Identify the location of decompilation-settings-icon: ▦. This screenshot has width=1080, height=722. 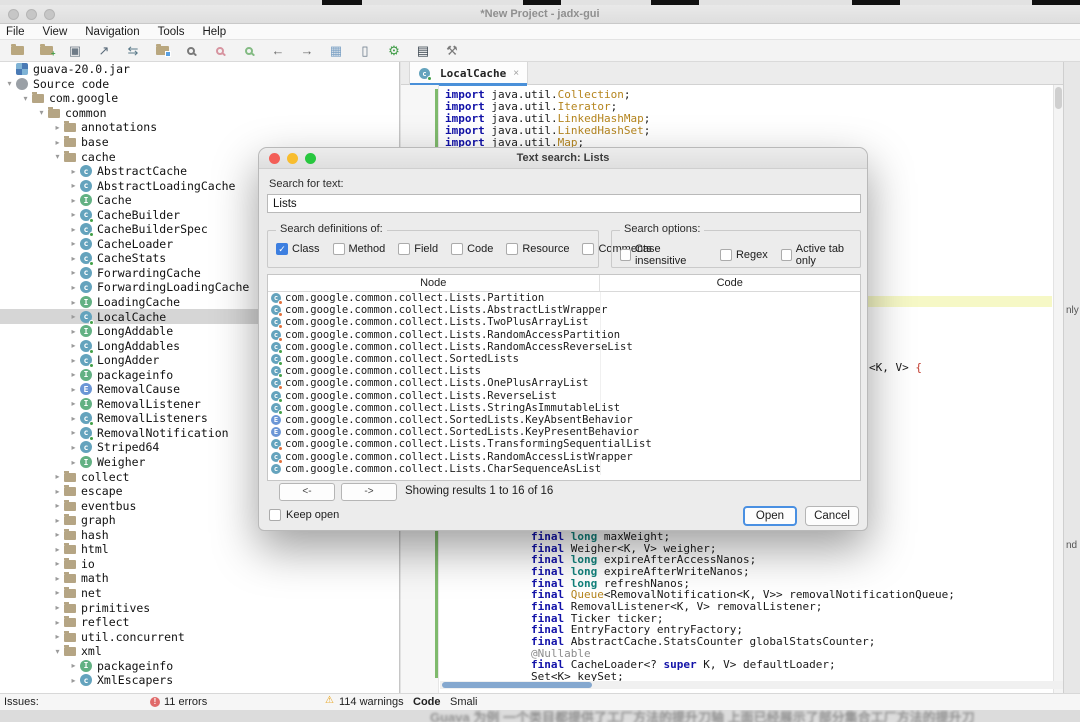
(336, 51).